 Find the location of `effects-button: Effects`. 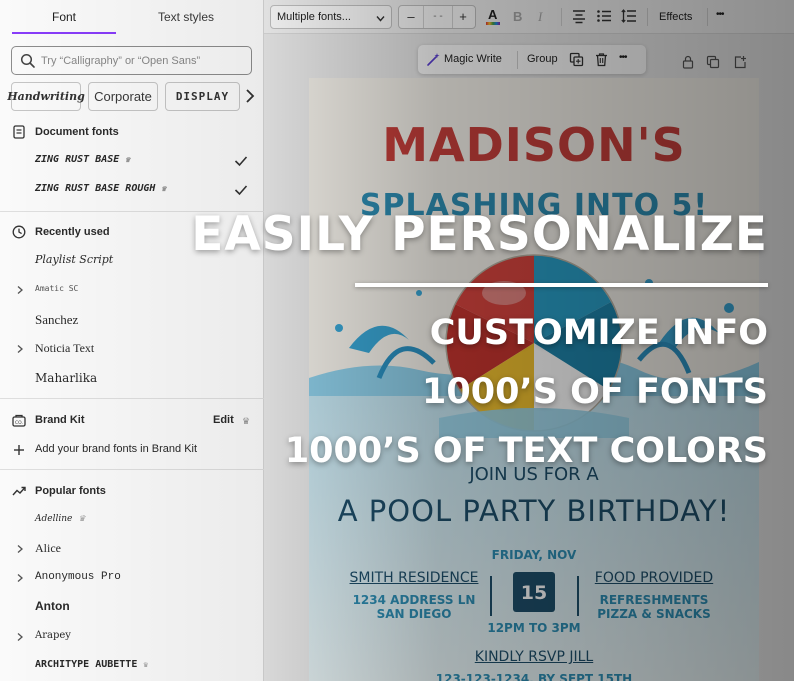

effects-button: Effects is located at coordinates (675, 17).